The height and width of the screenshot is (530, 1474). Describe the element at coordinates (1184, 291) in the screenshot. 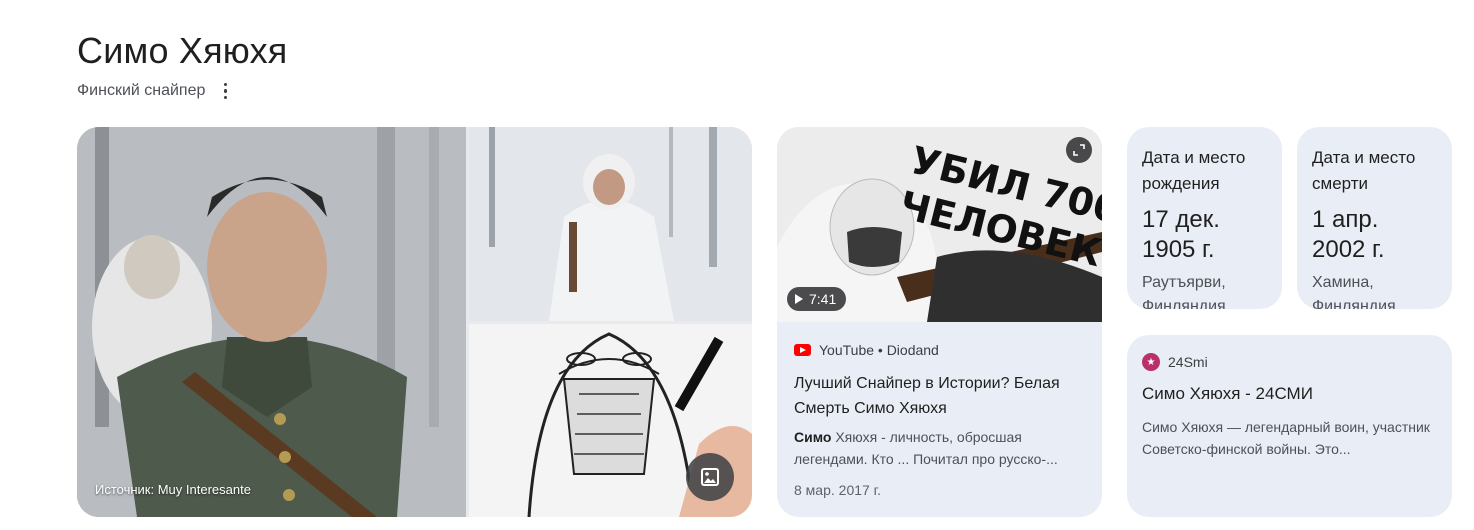

I see `fact-place: Раутъярви, Финляндия` at that location.